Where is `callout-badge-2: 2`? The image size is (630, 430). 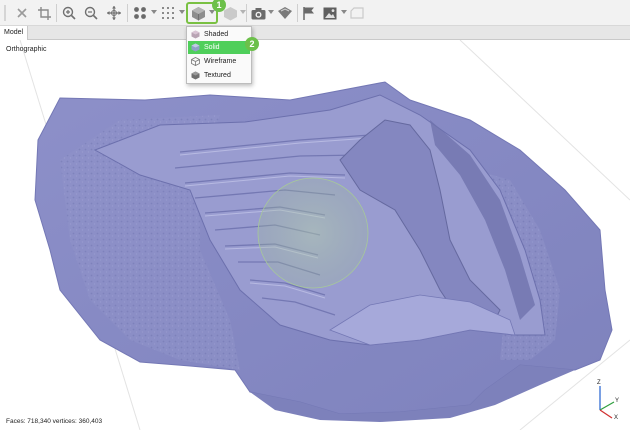
callout-badge-2: 2 is located at coordinates (252, 44).